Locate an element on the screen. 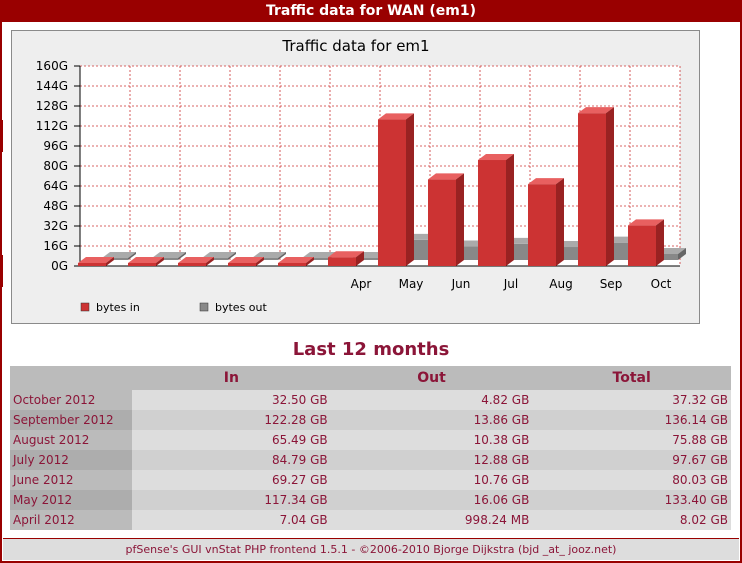 This screenshot has width=742, height=563. legend-label-in: bytes in is located at coordinates (118, 307).